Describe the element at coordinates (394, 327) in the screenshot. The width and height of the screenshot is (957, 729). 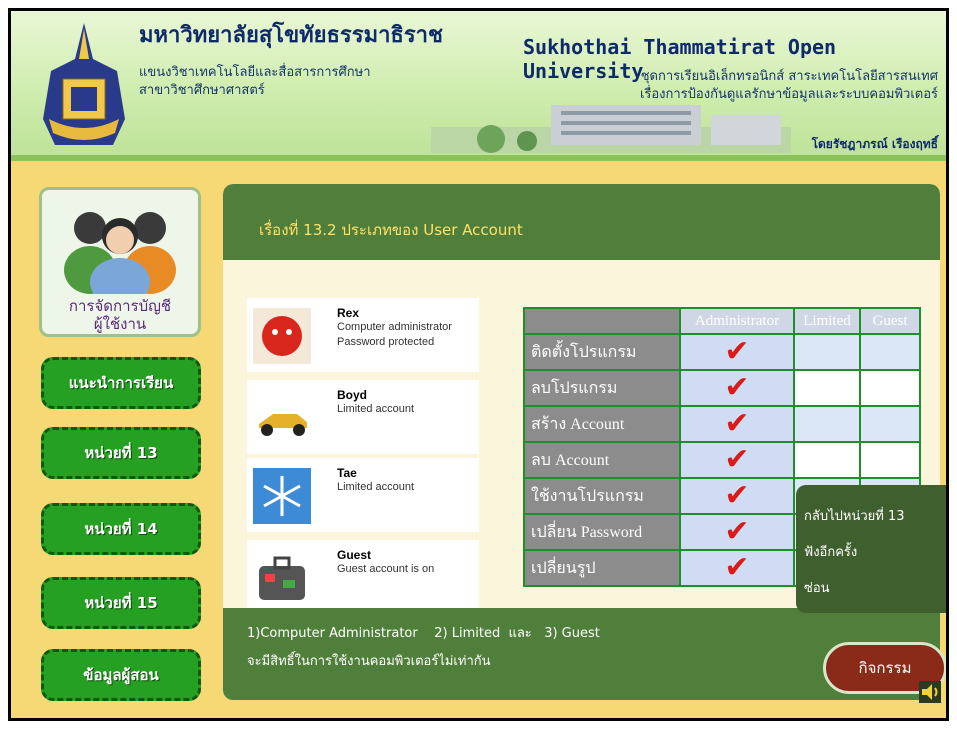
I see `account-desc-line1: Computer administrator` at that location.